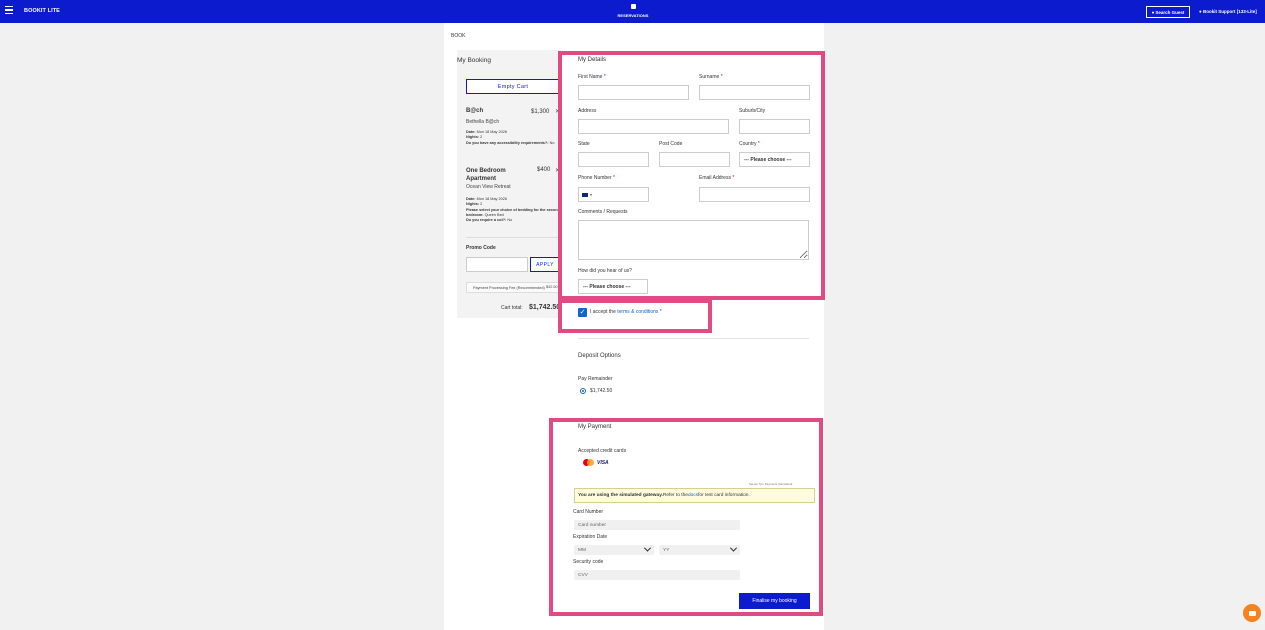  Describe the element at coordinates (585, 194) in the screenshot. I see `au-flag-icon` at that location.